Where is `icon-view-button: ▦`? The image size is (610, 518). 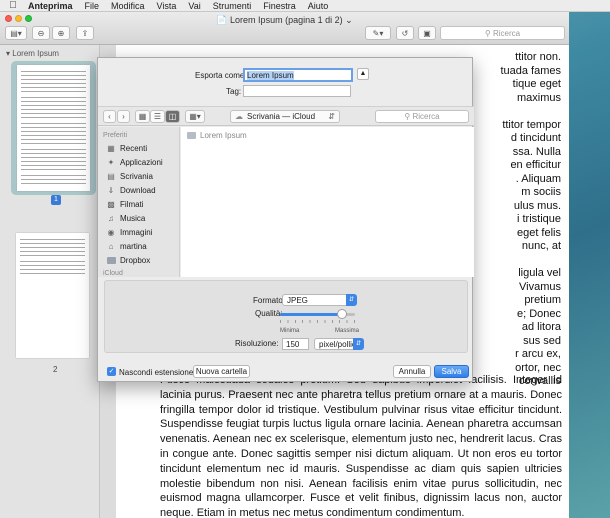
icon-view-button: ▦ is located at coordinates (142, 116).